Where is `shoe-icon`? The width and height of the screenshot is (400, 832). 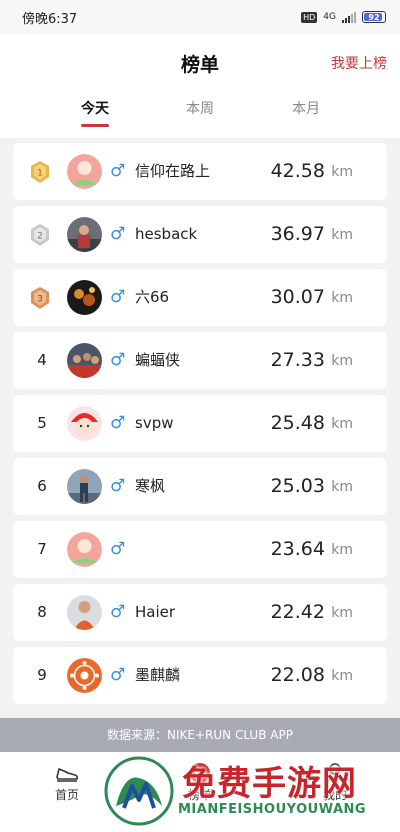 shoe-icon is located at coordinates (67, 775).